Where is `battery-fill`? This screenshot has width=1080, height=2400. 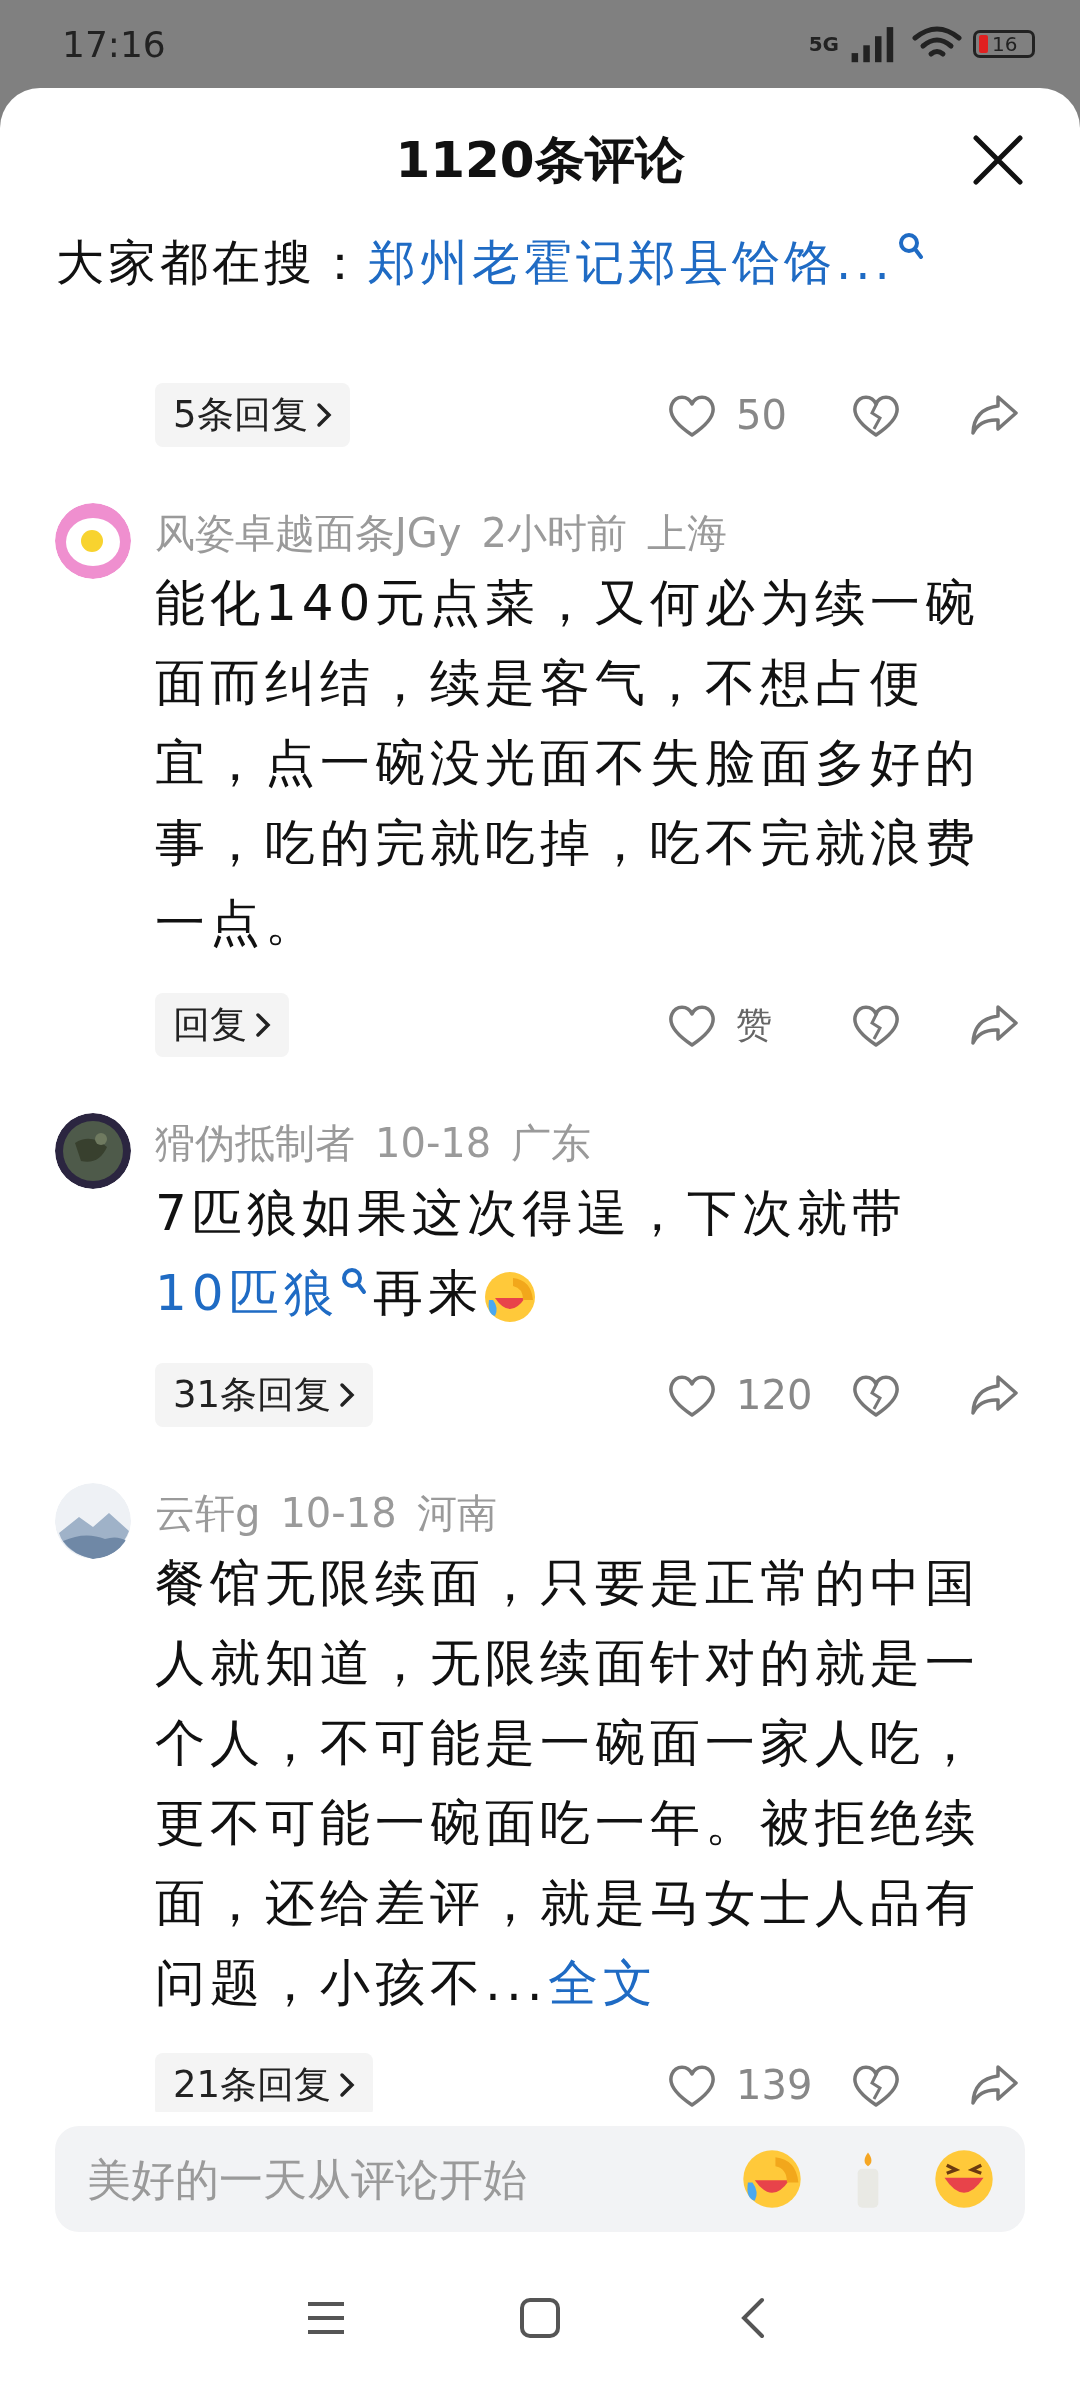 battery-fill is located at coordinates (983, 44).